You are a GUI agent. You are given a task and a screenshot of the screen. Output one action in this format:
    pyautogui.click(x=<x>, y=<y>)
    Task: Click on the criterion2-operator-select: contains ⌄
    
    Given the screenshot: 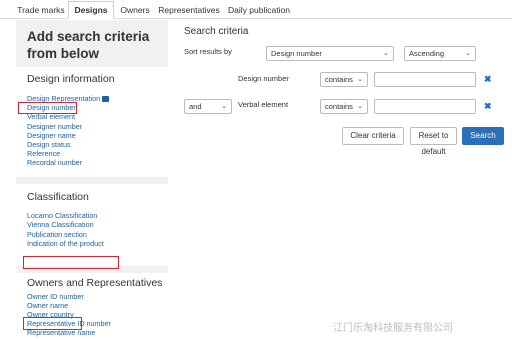 What is the action you would take?
    pyautogui.click(x=344, y=106)
    